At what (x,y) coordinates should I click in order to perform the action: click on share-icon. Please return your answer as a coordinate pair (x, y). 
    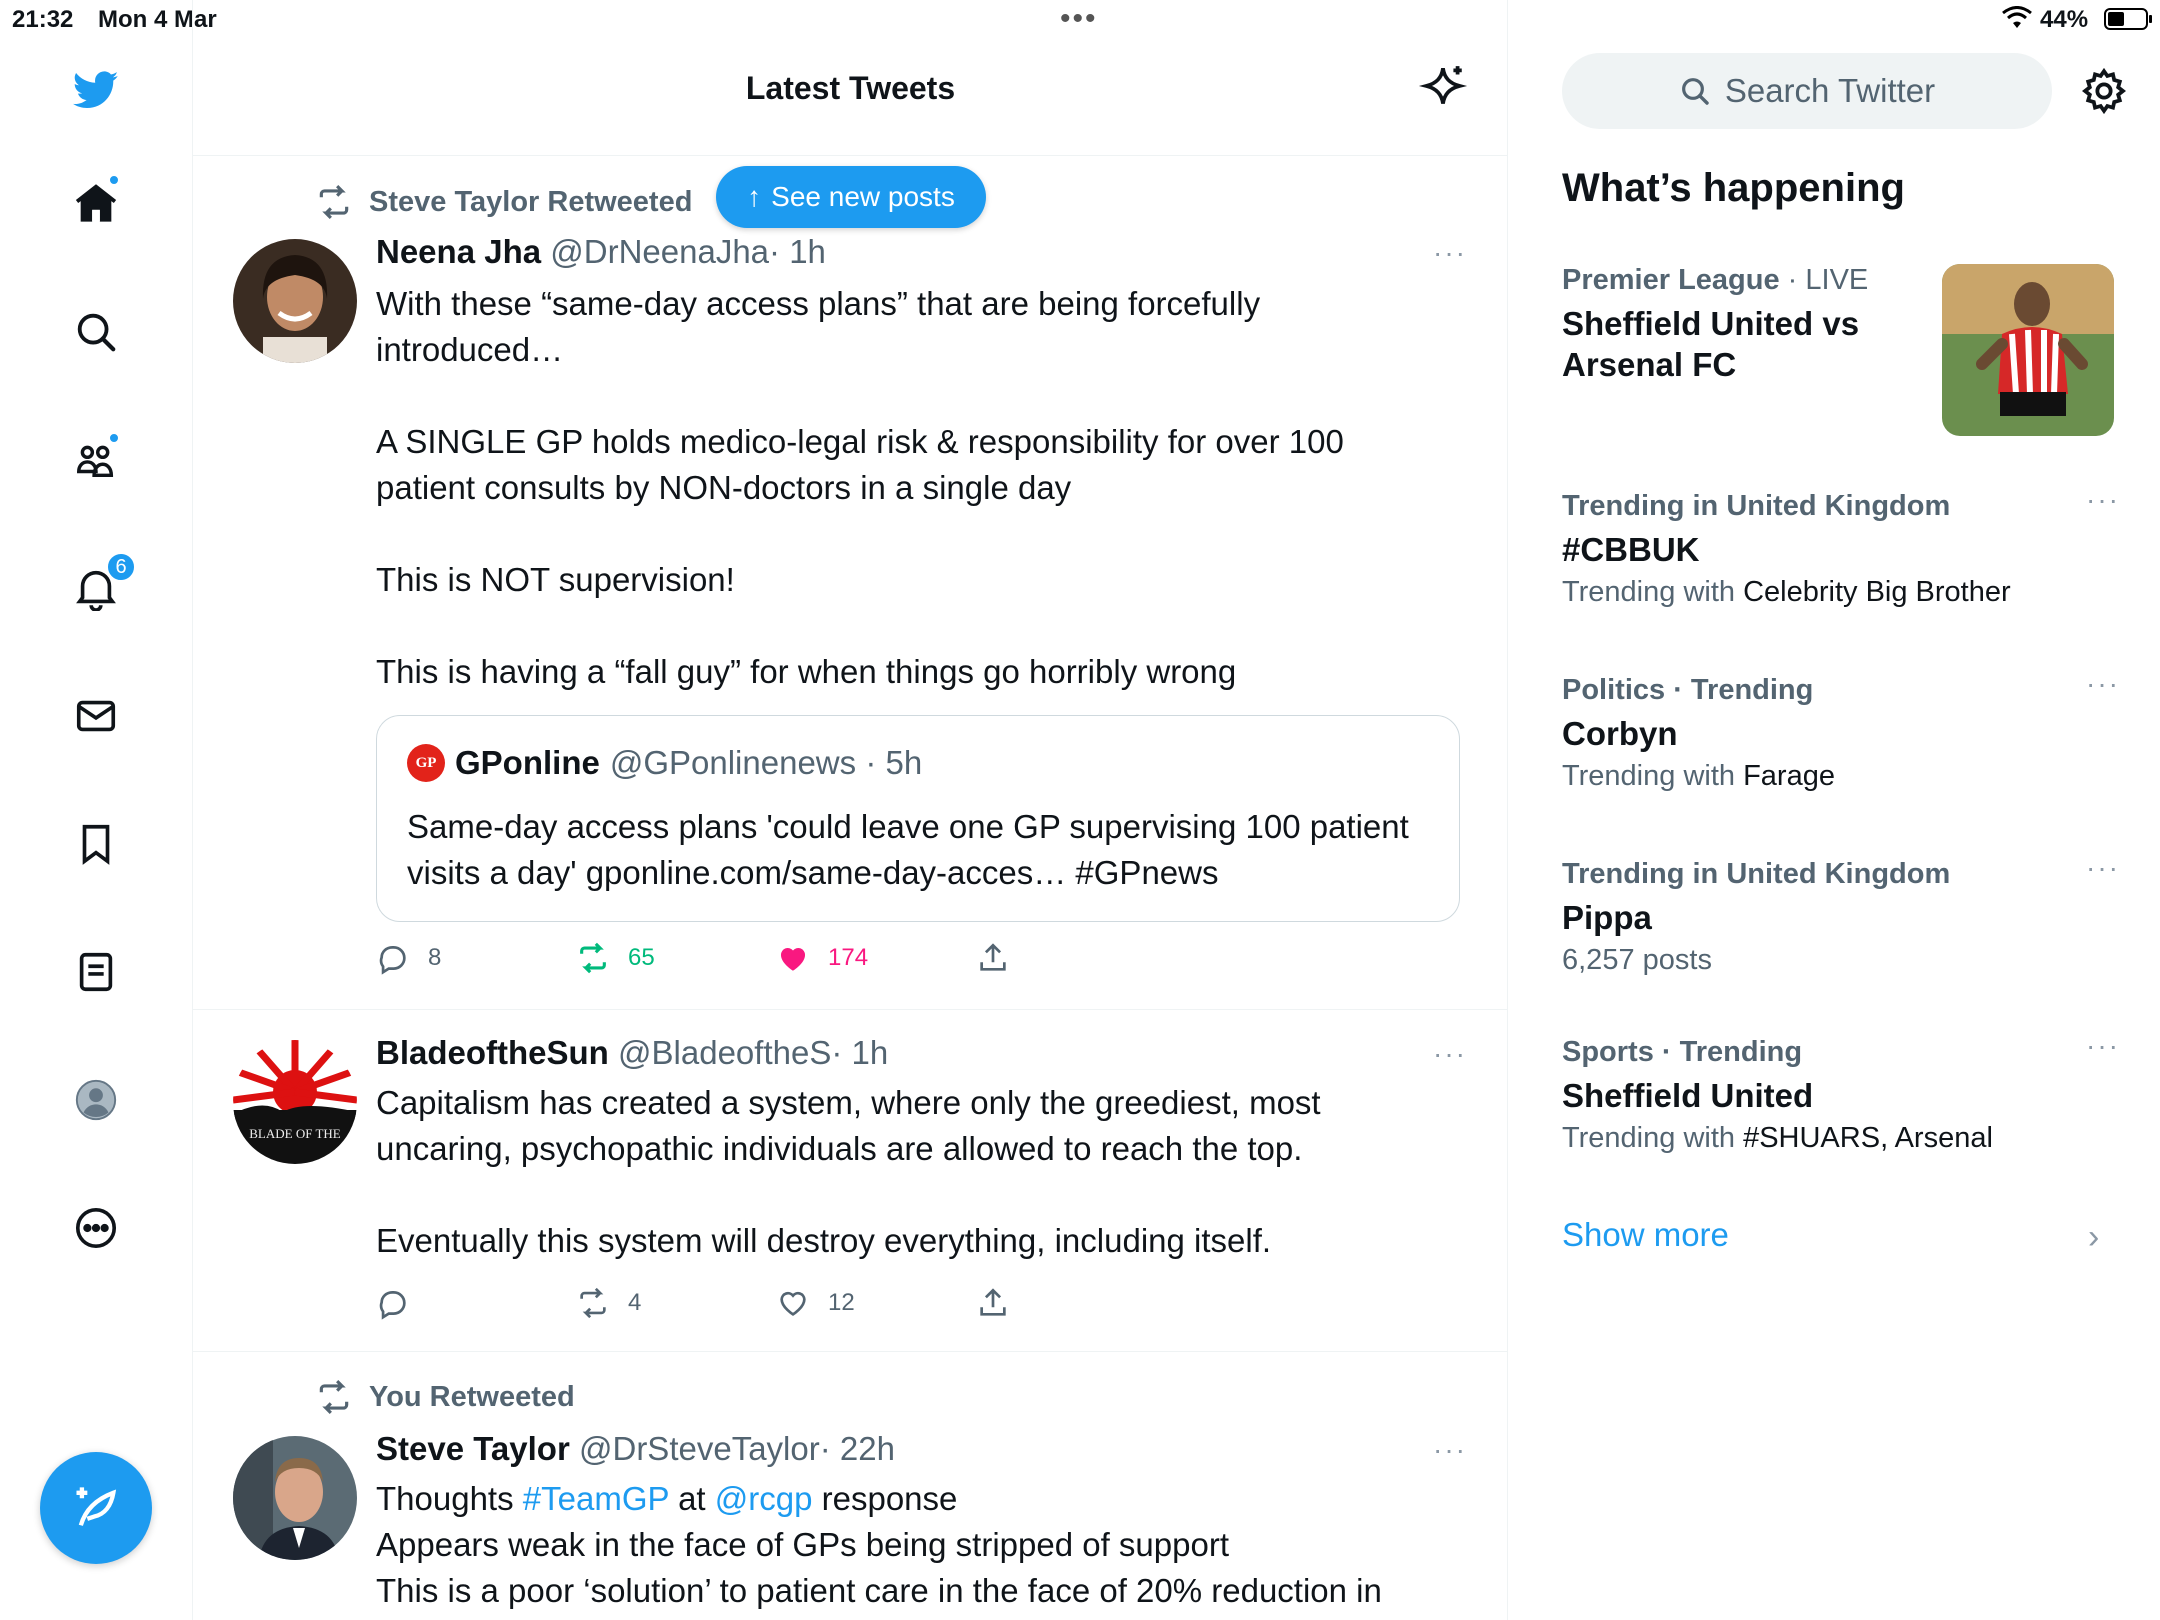
    Looking at the image, I should click on (993, 957).